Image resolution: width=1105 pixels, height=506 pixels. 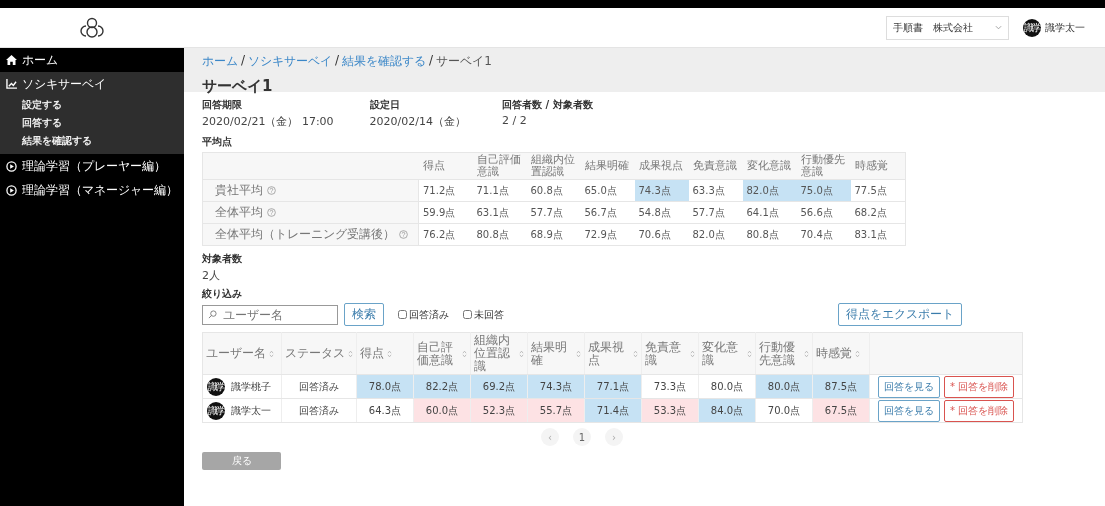 What do you see at coordinates (92, 105) in the screenshot?
I see `sidebar-subitem: 設定する` at bounding box center [92, 105].